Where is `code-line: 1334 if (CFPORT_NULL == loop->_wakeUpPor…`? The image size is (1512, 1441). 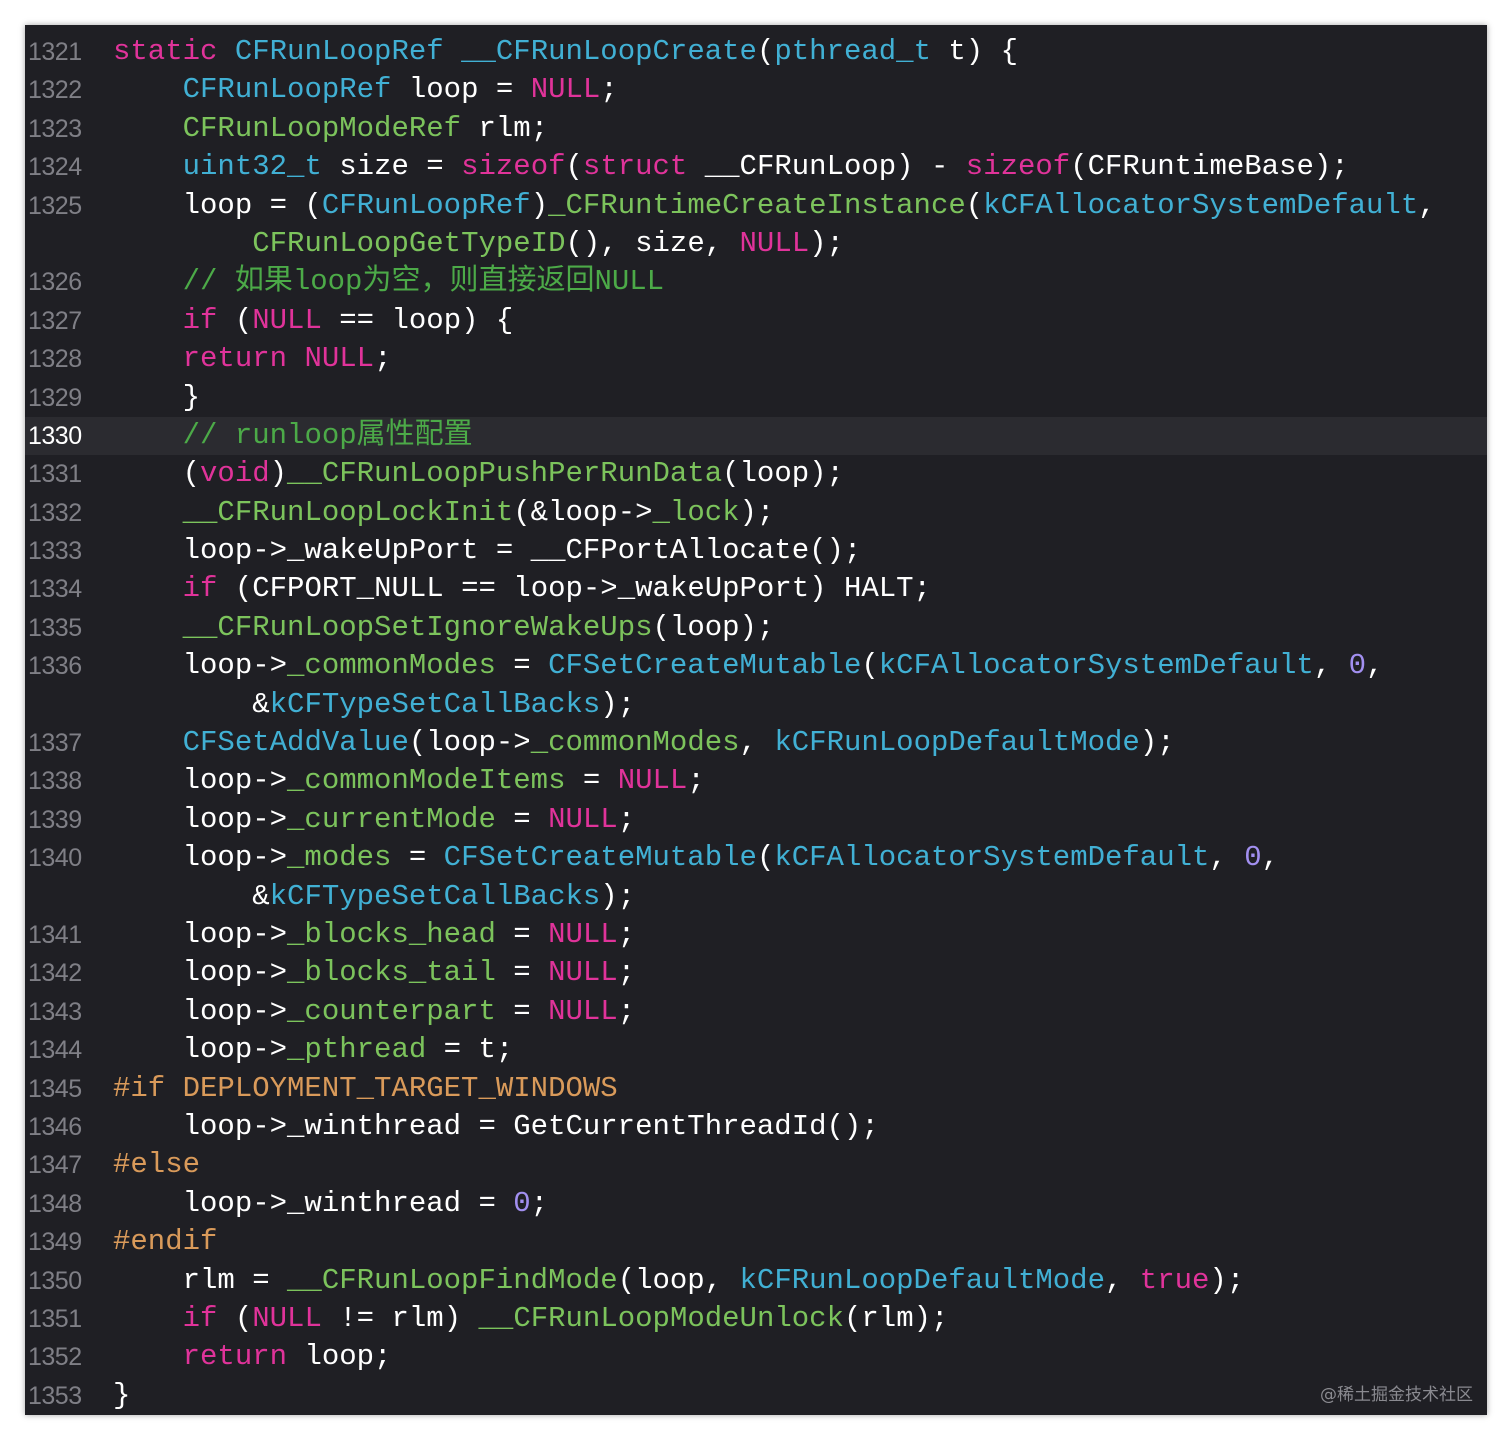 code-line: 1334 if (CFPORT_NULL == loop->_wakeUpPor… is located at coordinates (756, 589).